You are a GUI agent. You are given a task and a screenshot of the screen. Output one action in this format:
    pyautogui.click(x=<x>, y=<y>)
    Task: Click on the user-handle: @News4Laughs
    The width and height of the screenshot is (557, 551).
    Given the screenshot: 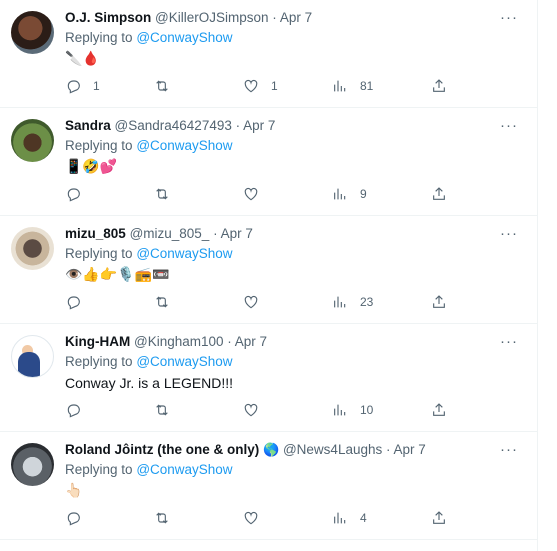 What is the action you would take?
    pyautogui.click(x=332, y=449)
    